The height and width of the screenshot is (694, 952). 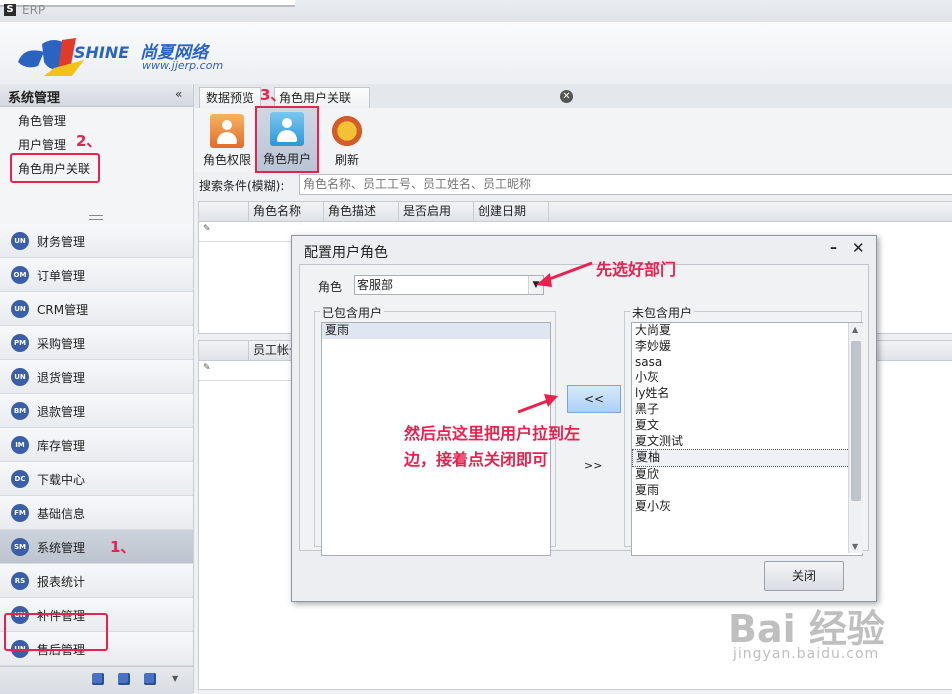 I want to click on list-item: 夏文, so click(x=747, y=426).